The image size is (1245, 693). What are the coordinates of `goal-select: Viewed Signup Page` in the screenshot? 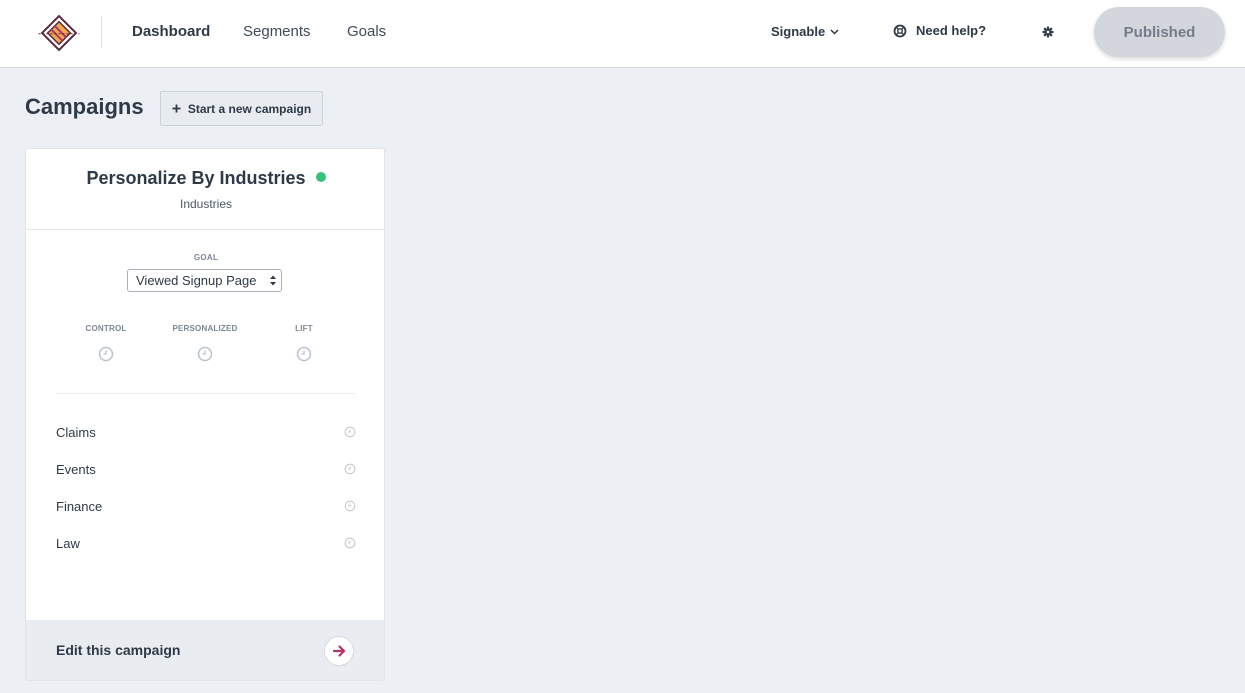 It's located at (204, 280).